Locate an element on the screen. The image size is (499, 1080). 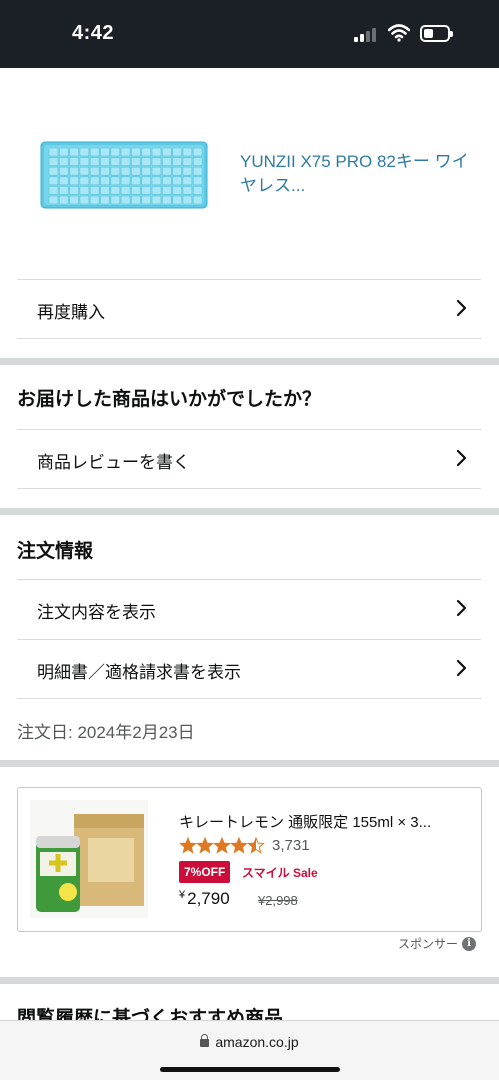
status-time: 4:42 is located at coordinates (93, 33).